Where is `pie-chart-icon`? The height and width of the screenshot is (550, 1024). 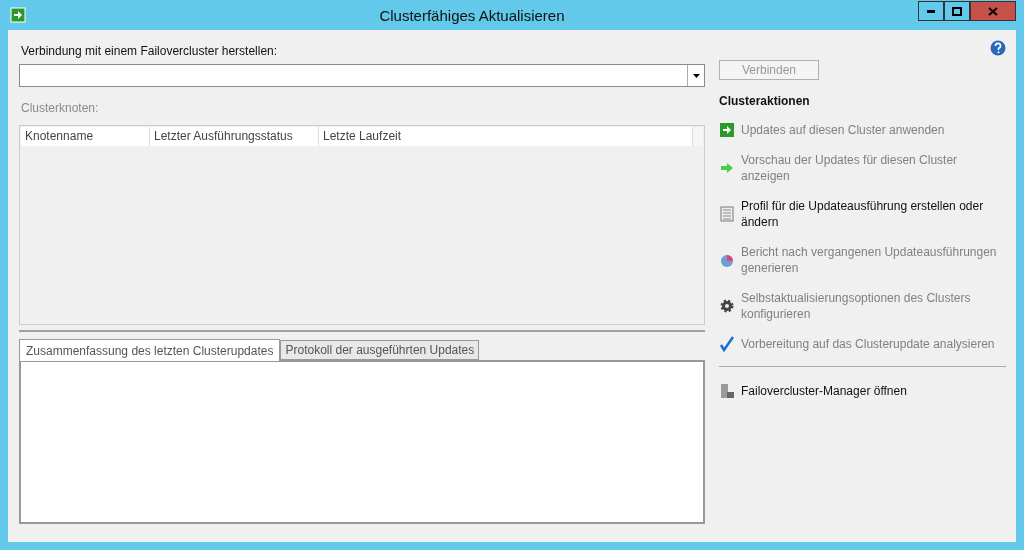
pie-chart-icon is located at coordinates (727, 260).